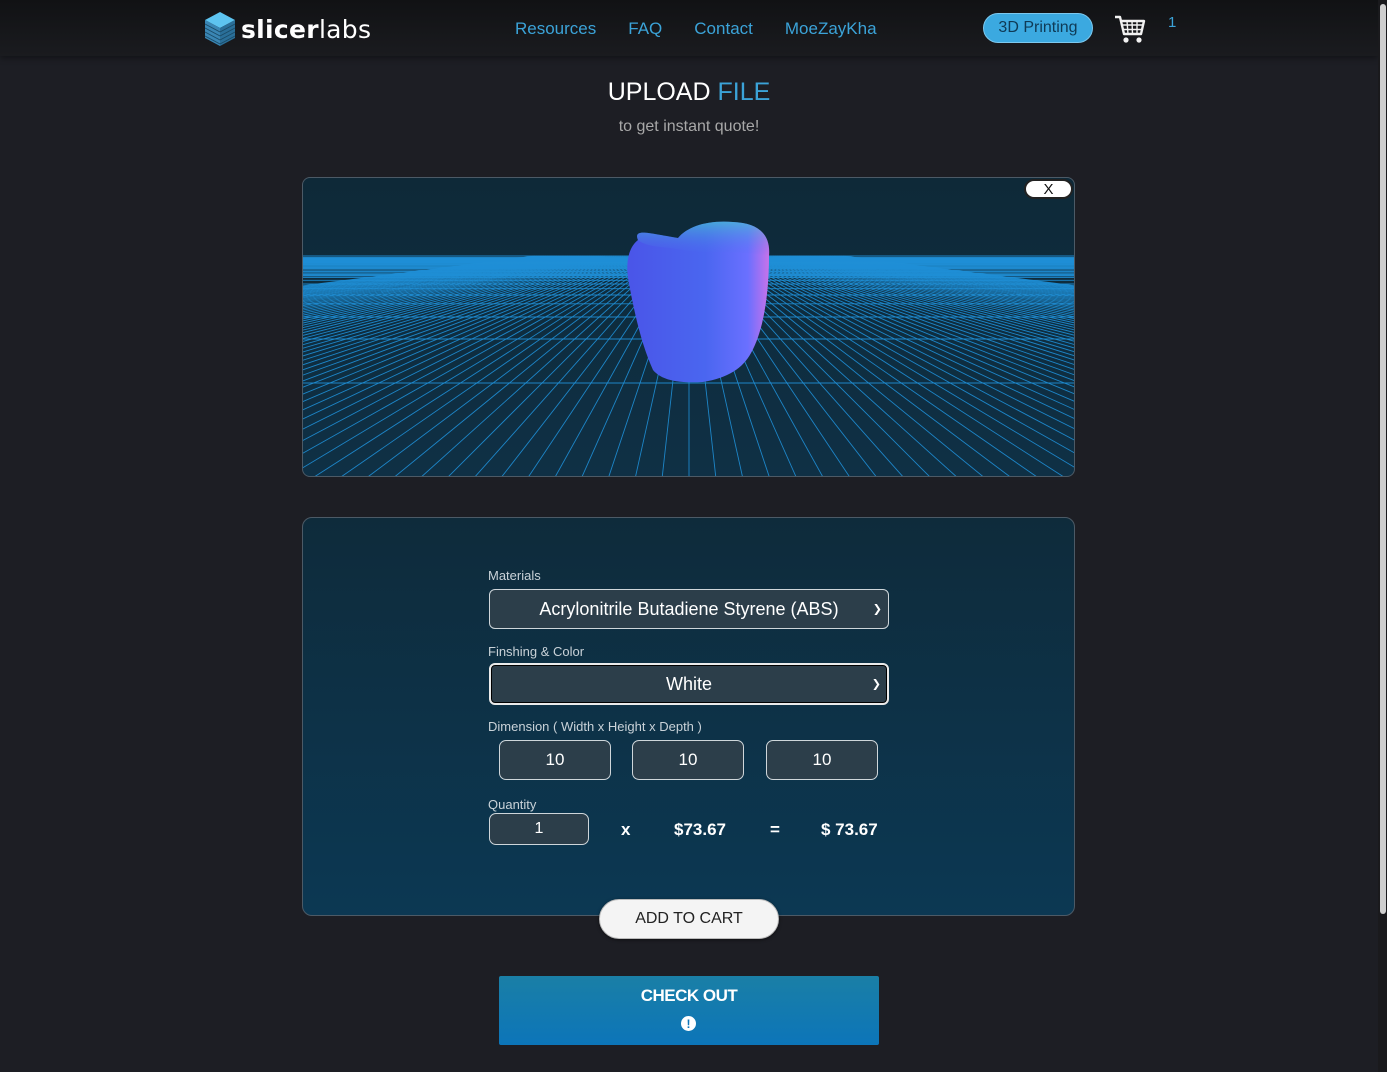 Image resolution: width=1387 pixels, height=1072 pixels. I want to click on finishing-selected-value: White, so click(688, 683).